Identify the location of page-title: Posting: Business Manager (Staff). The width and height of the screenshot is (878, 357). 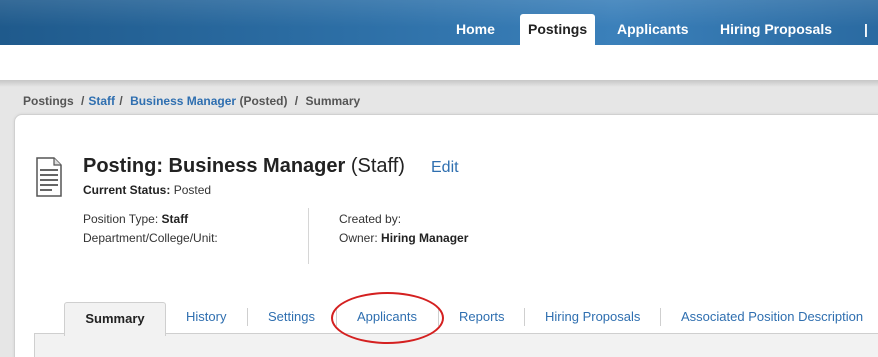
(244, 166).